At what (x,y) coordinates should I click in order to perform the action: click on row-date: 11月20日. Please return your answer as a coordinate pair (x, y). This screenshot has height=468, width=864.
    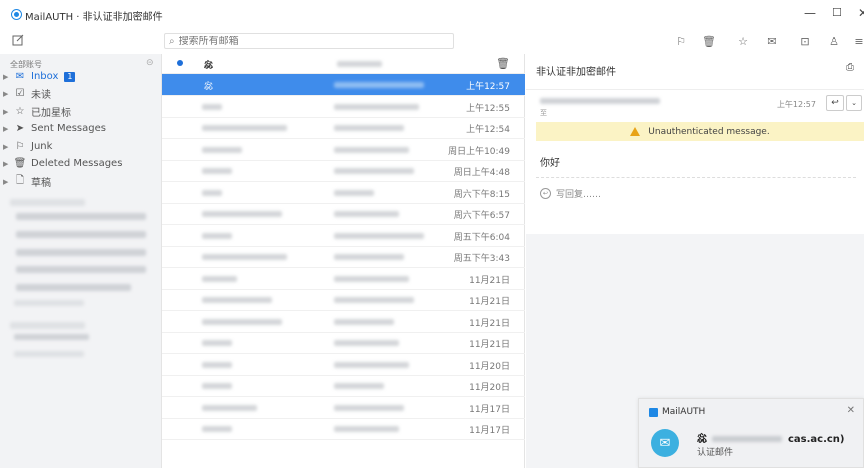
    Looking at the image, I should click on (489, 388).